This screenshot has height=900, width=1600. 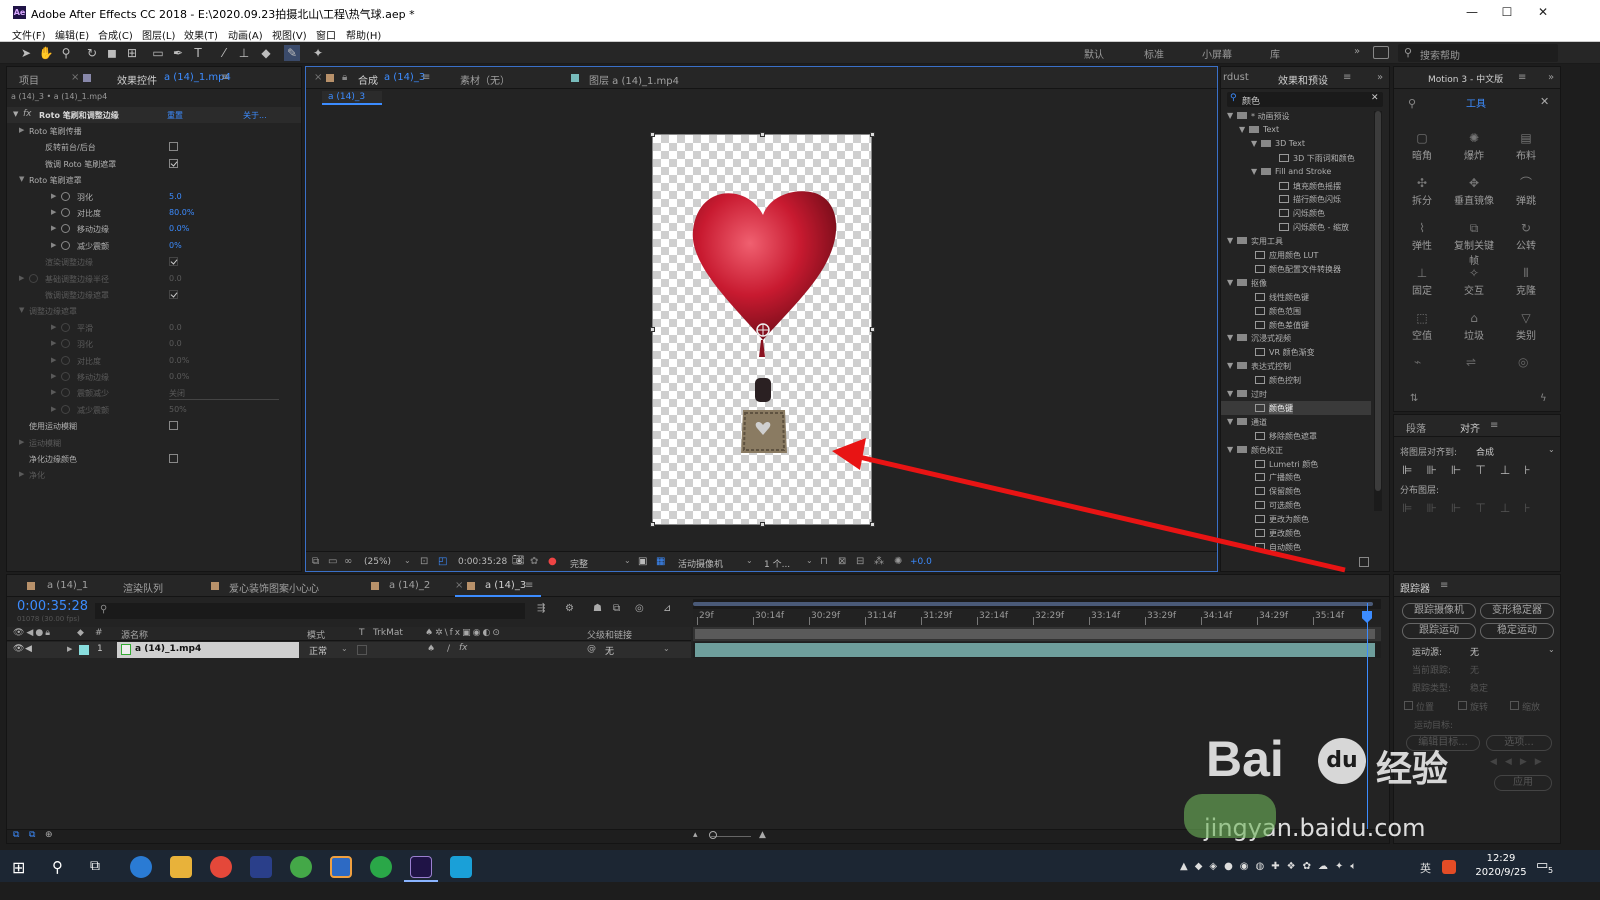 I want to click on taskbar-screenshot-icon, so click(x=461, y=867).